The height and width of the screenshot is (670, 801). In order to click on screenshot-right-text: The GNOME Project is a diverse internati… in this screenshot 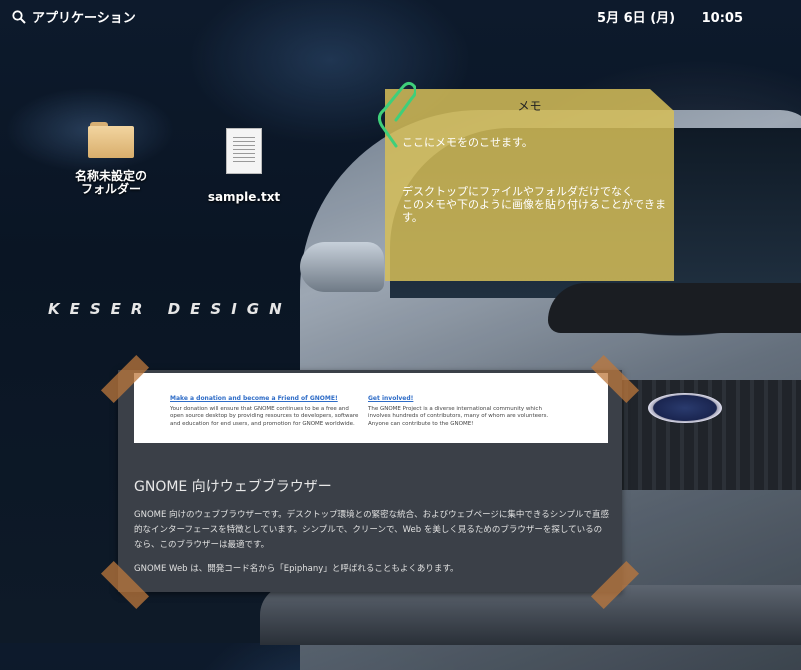, I will do `click(458, 416)`.